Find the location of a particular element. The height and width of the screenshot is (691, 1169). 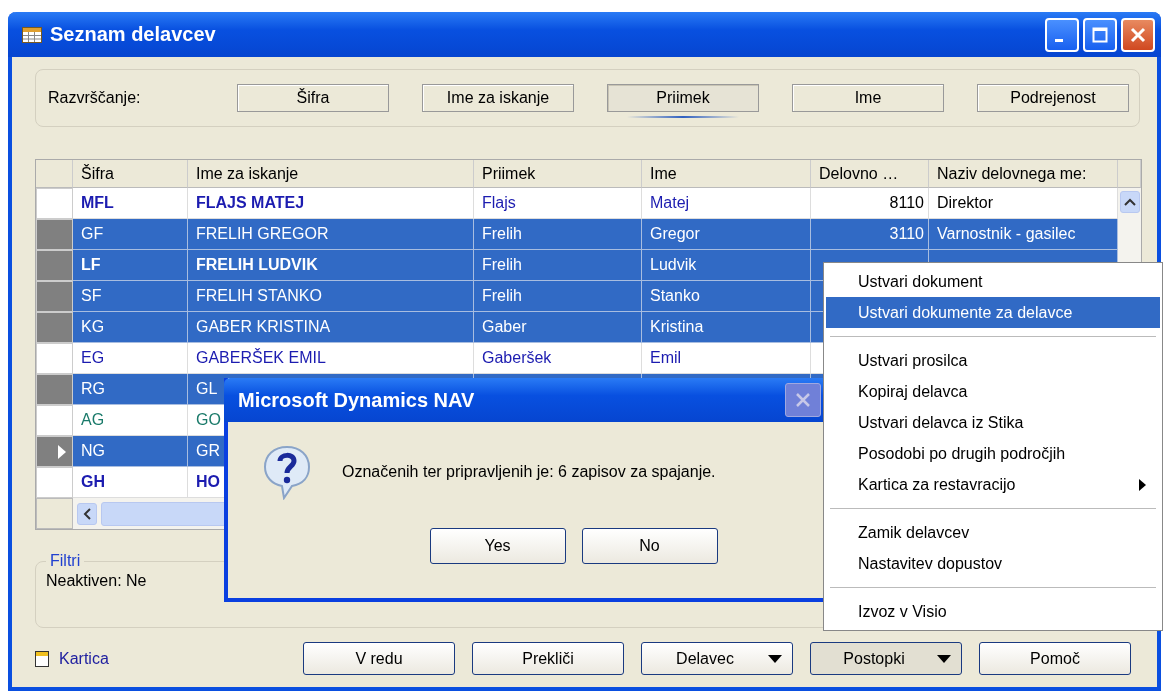

table-cell: Gregor is located at coordinates (726, 234).